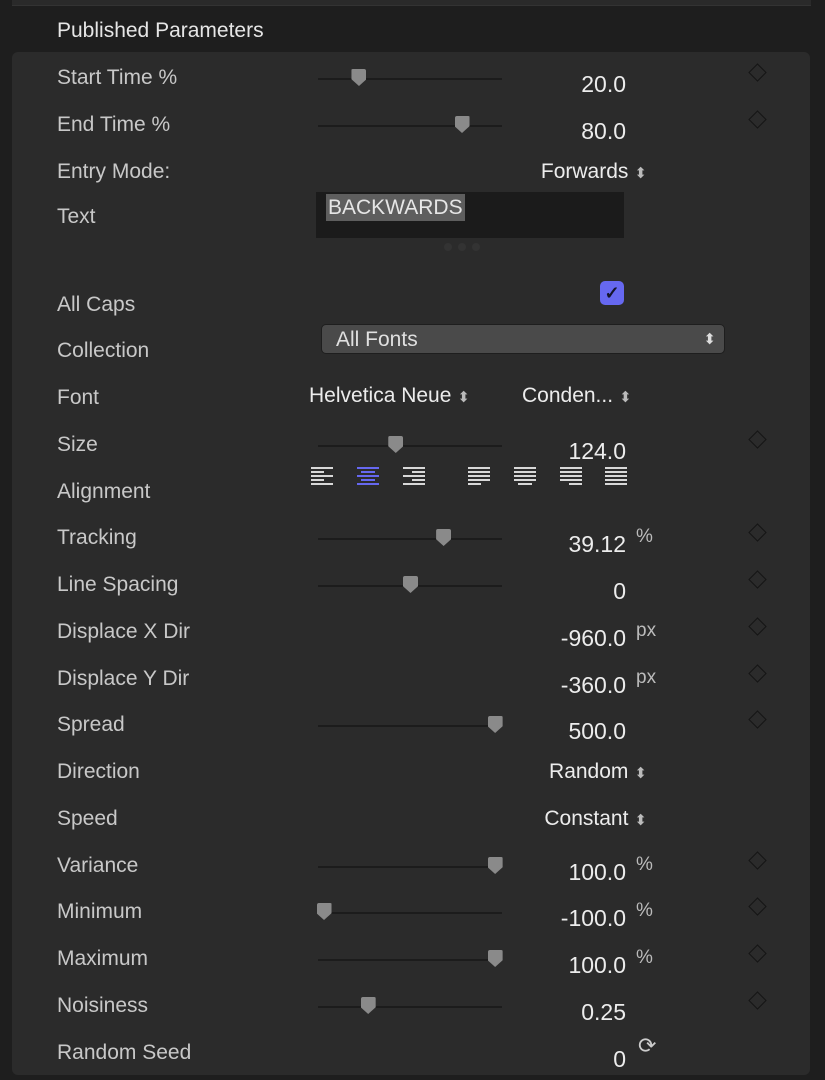 This screenshot has height=1080, width=825. I want to click on row-tracking: Tracking 39.12%, so click(412, 540).